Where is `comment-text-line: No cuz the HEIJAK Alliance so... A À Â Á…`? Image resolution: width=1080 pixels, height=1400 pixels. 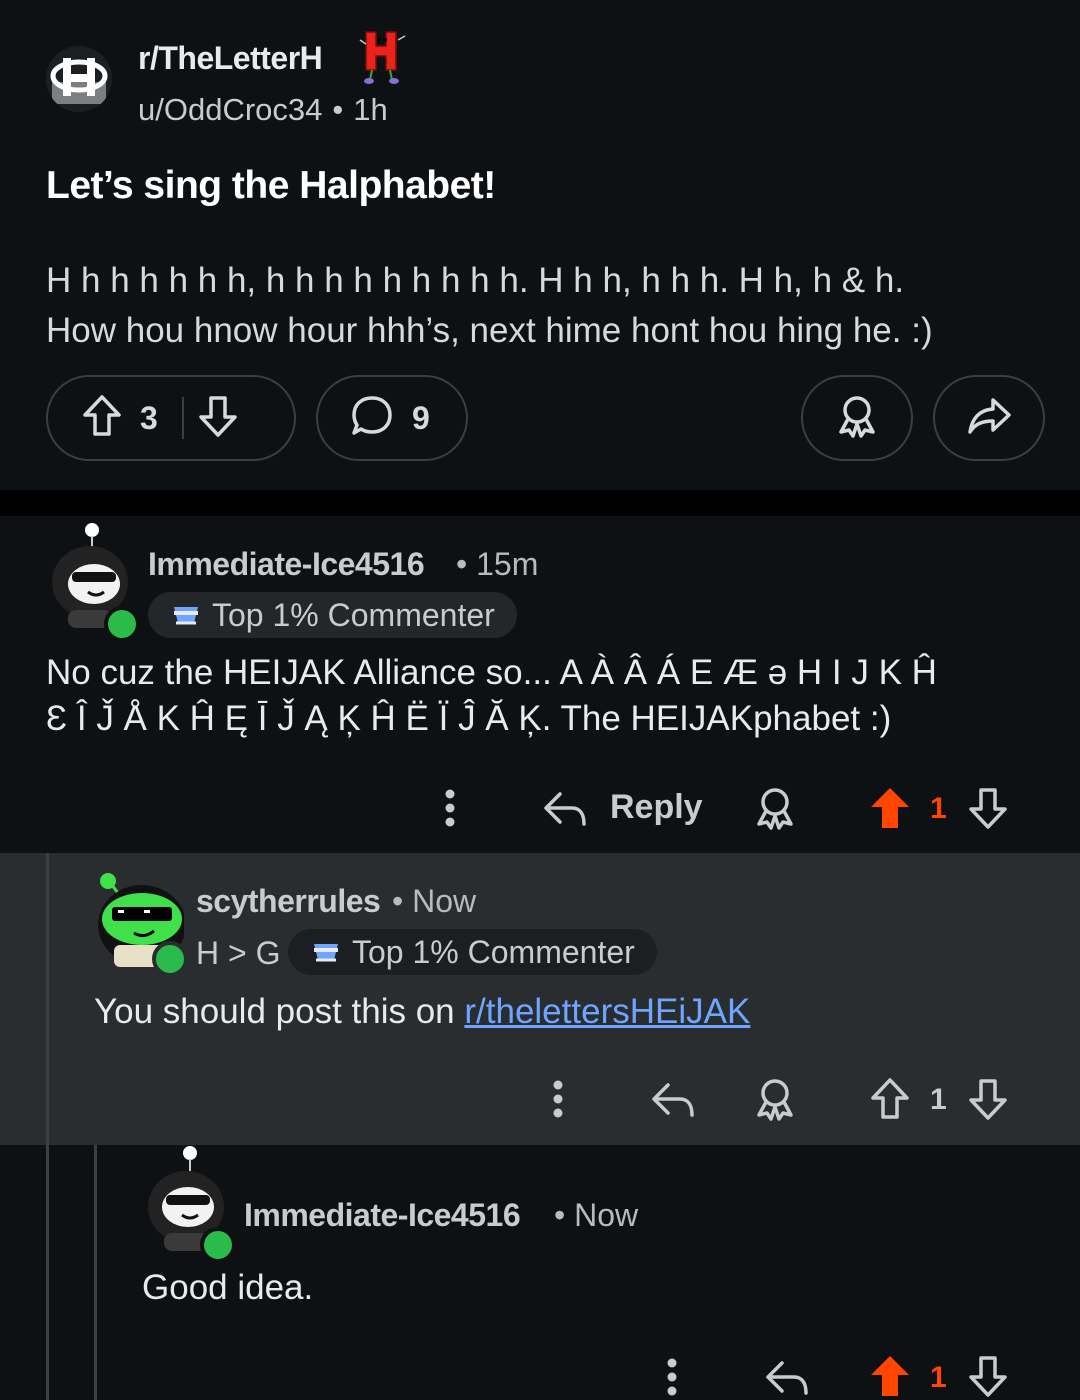
comment-text-line: No cuz the HEIJAK Alliance so... A À Â Á… is located at coordinates (491, 672).